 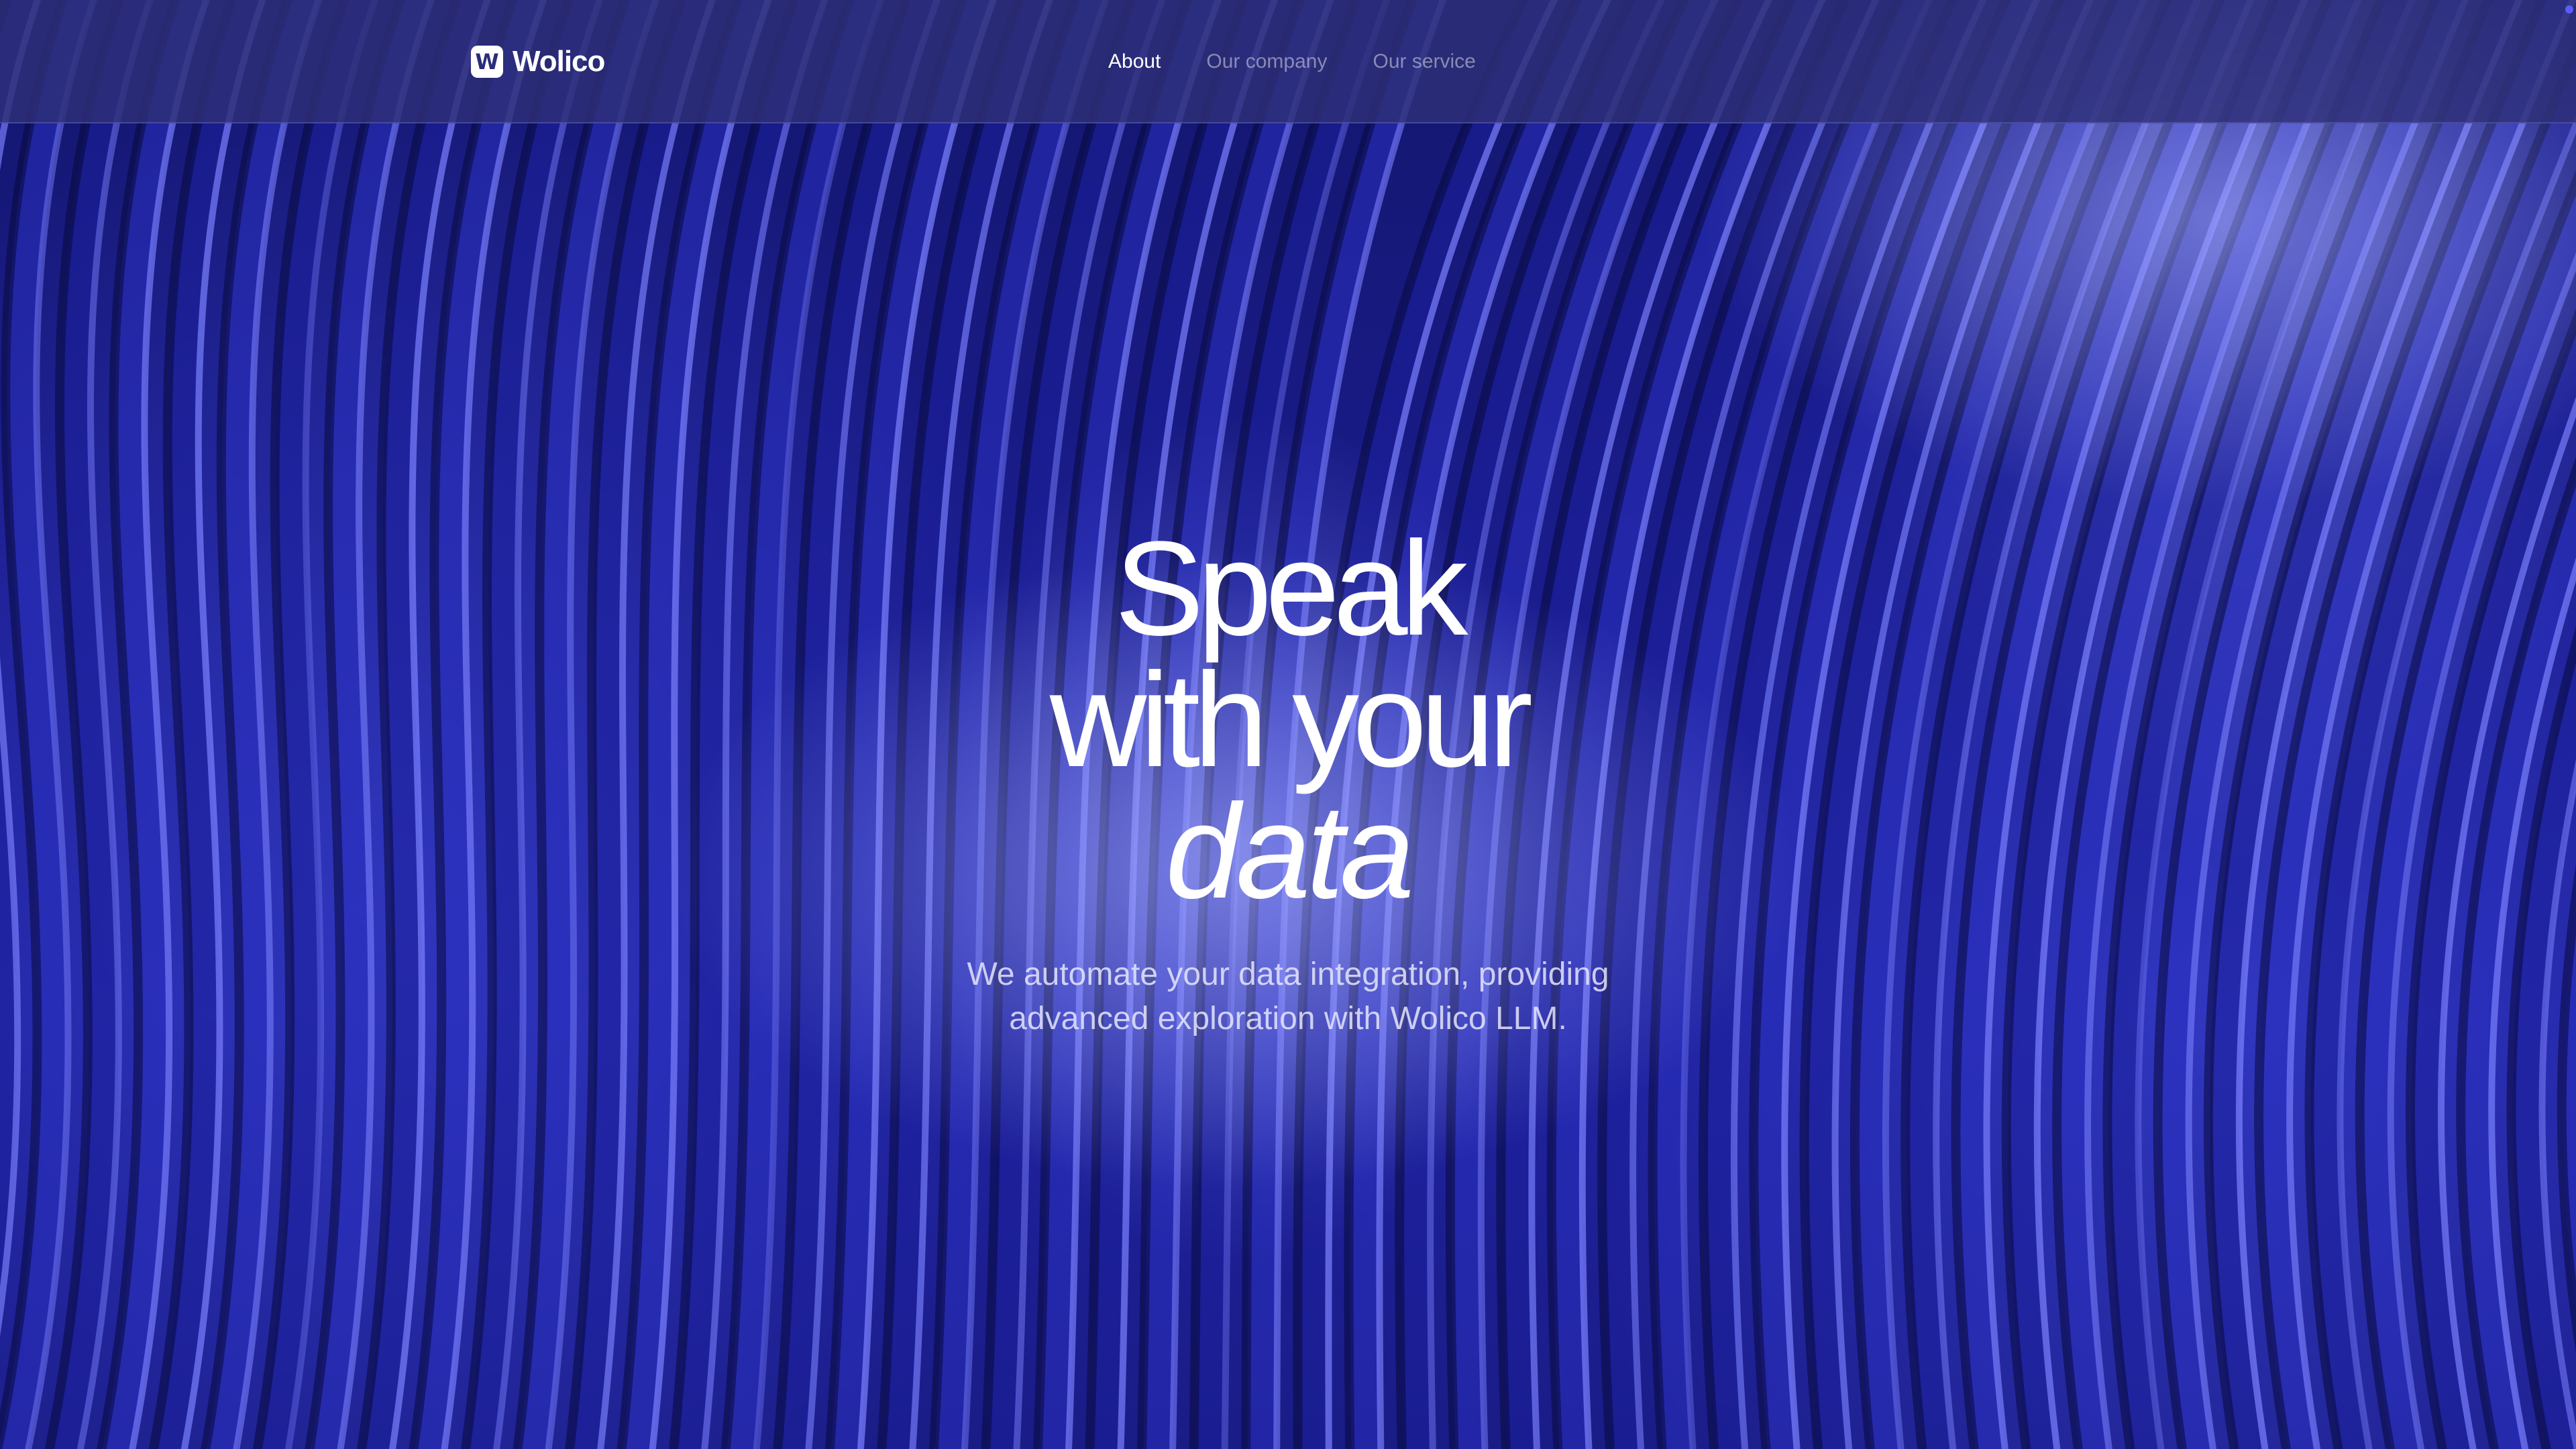 What do you see at coordinates (2569, 9) in the screenshot?
I see `corner-indicator-dot` at bounding box center [2569, 9].